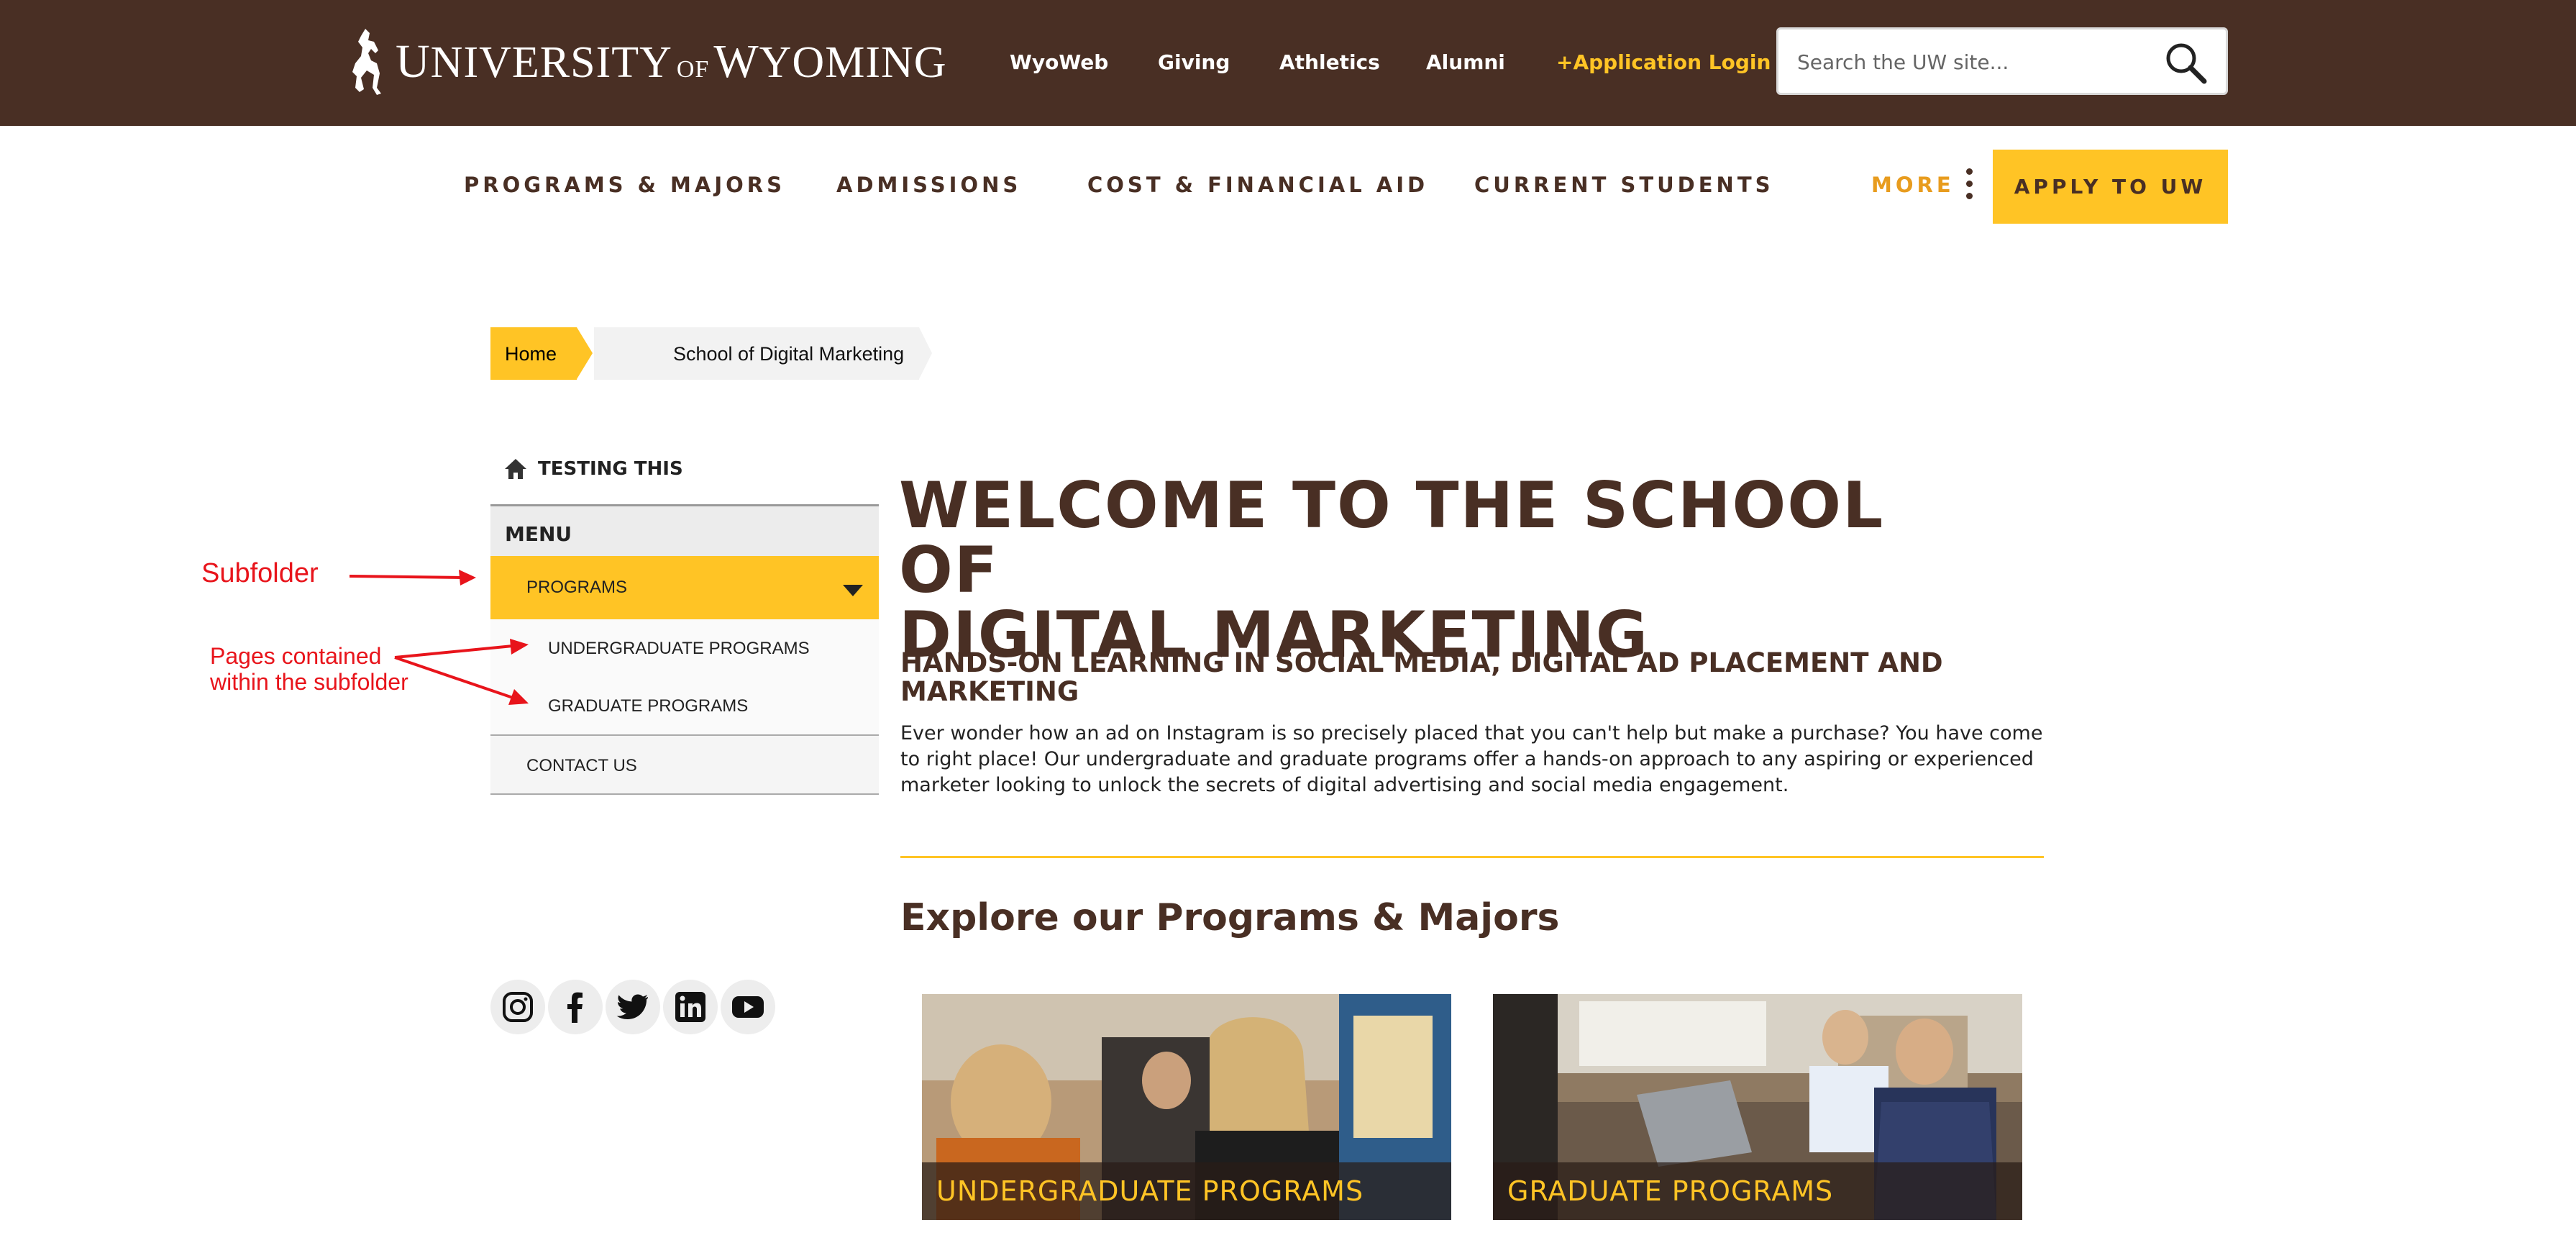 The width and height of the screenshot is (2576, 1253). What do you see at coordinates (296, 656) in the screenshot?
I see `annotation-pages-line1: Pages contained` at bounding box center [296, 656].